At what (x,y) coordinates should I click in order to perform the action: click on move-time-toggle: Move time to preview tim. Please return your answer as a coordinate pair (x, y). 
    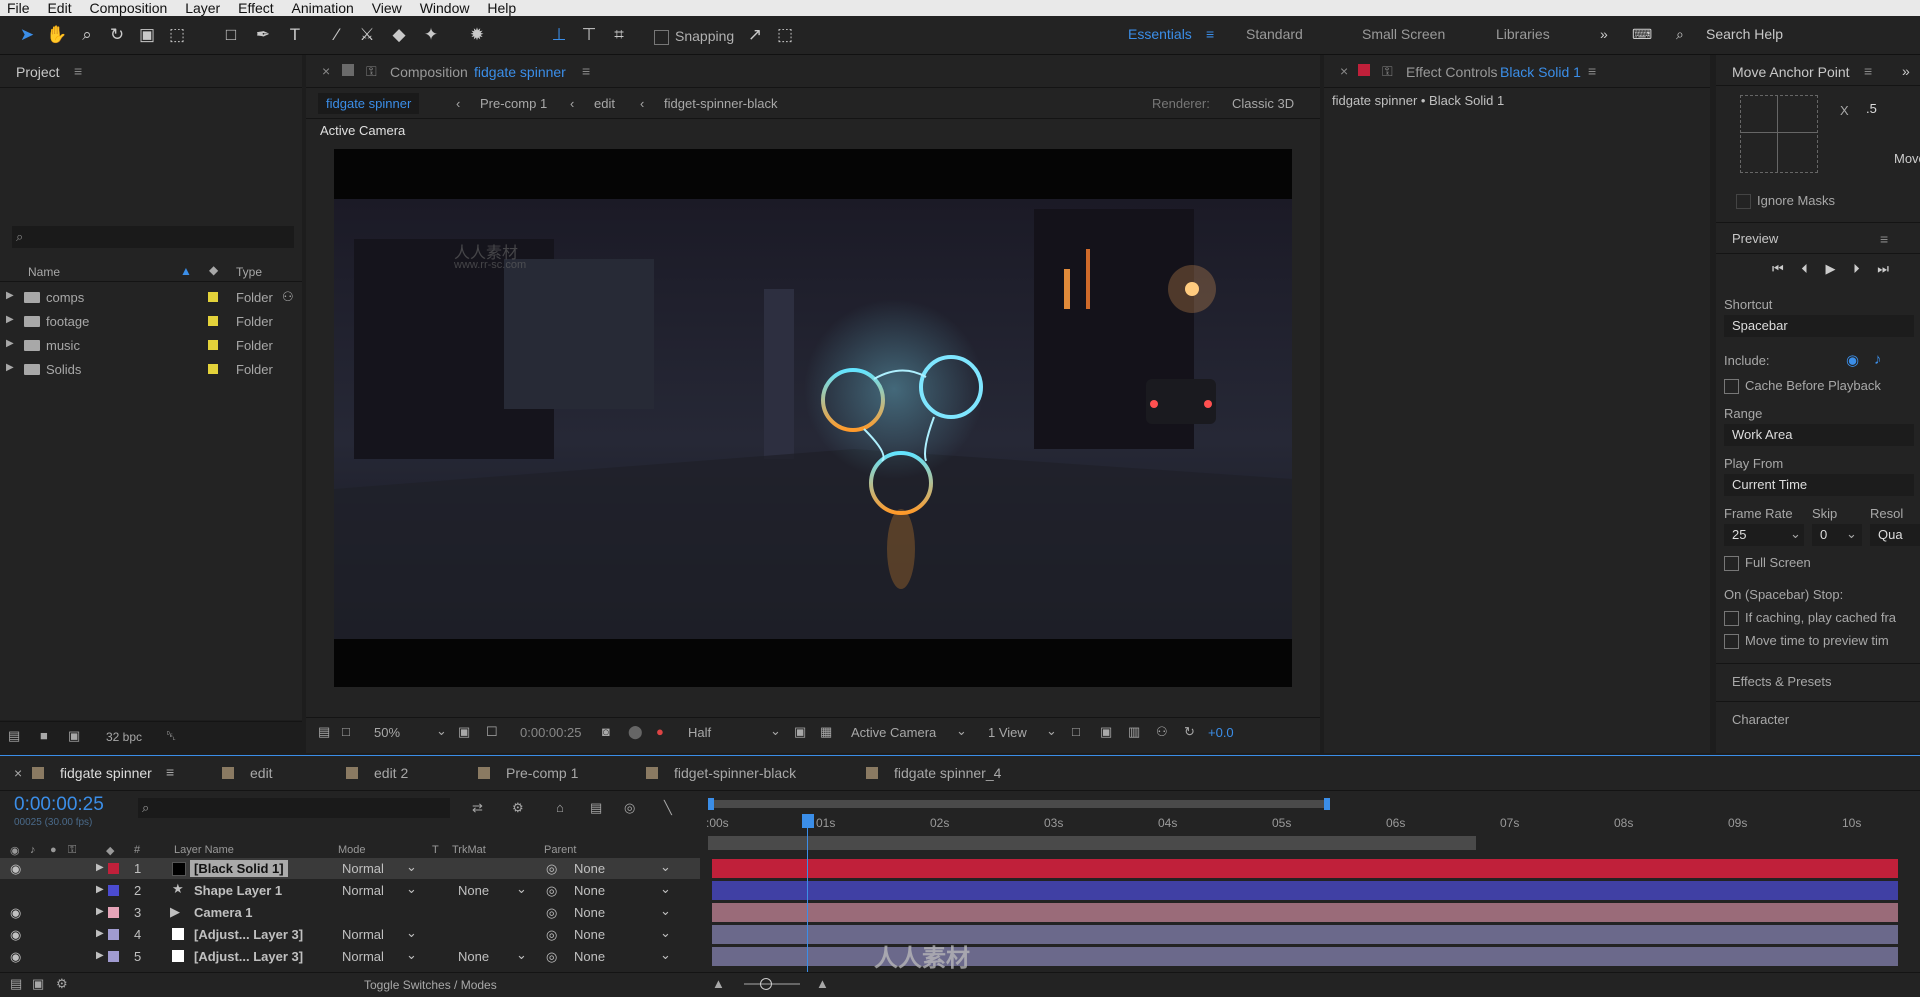
    Looking at the image, I should click on (1806, 641).